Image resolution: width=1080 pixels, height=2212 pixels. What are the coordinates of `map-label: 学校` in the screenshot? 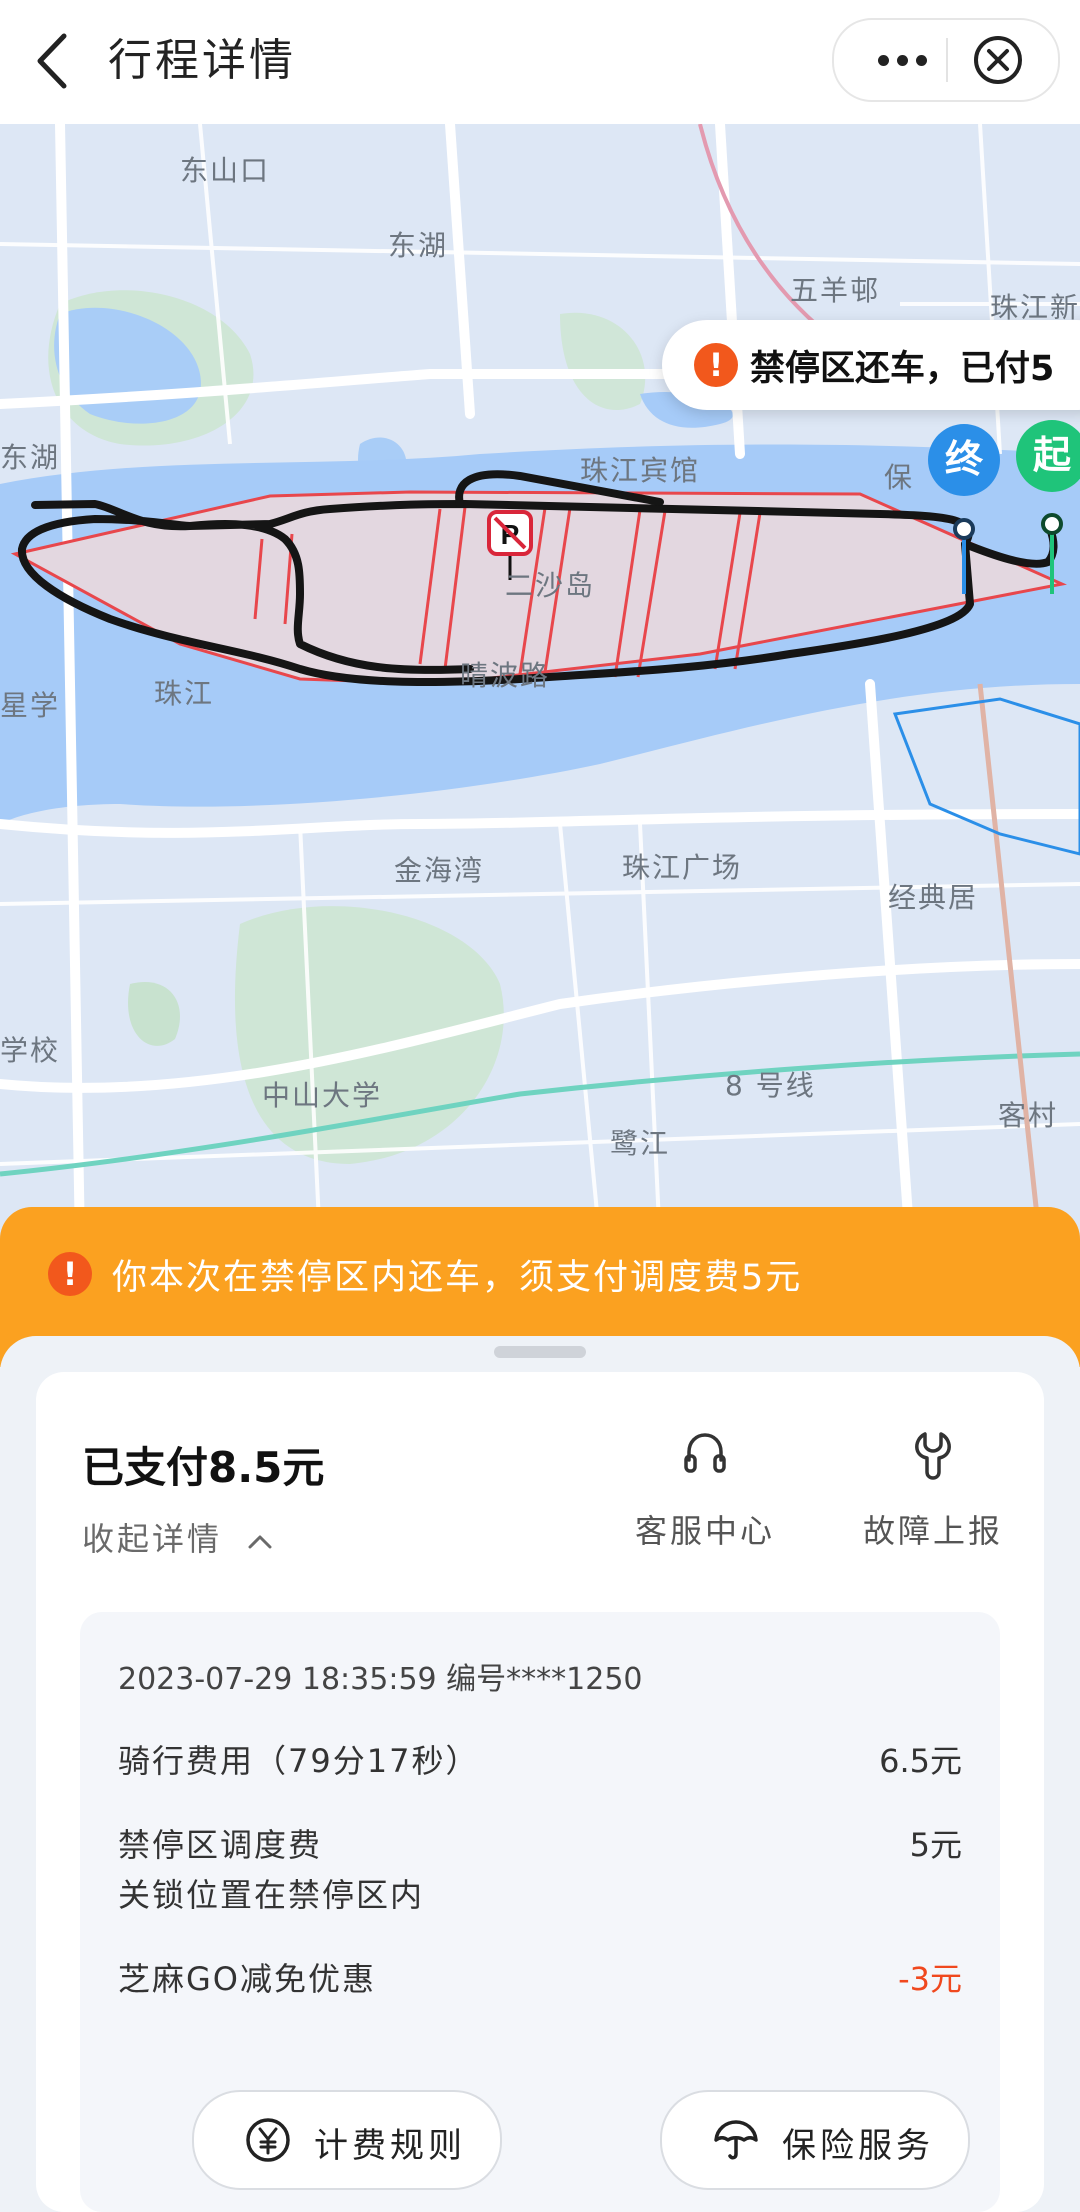 It's located at (30, 1050).